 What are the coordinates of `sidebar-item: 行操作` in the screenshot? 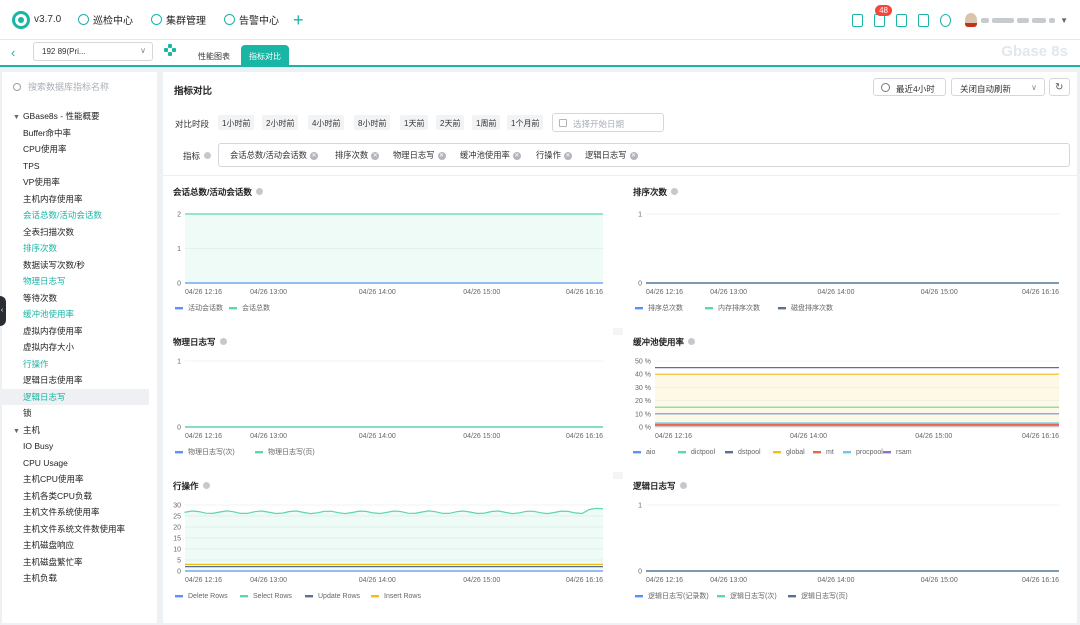 It's located at (79, 364).